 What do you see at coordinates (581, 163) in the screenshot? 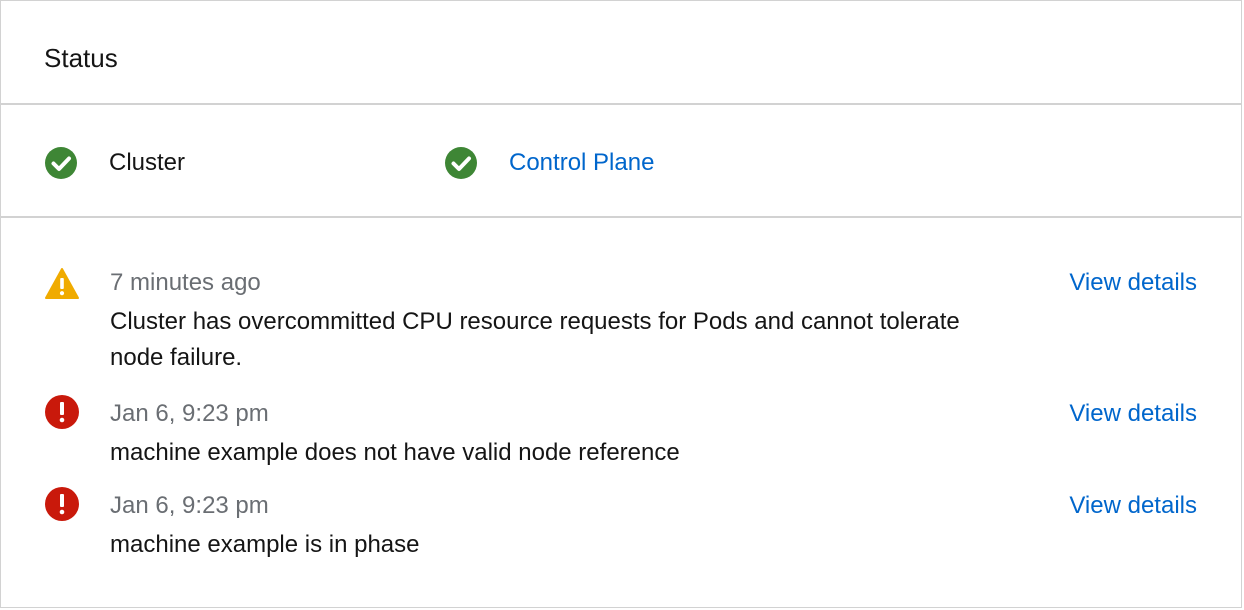
I see `control-plane-link: Control Plane` at bounding box center [581, 163].